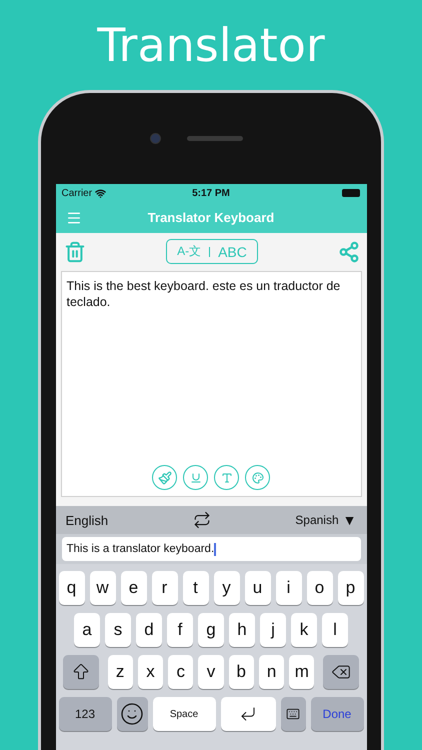 The height and width of the screenshot is (750, 422). What do you see at coordinates (201, 520) in the screenshot?
I see `swap-icon` at bounding box center [201, 520].